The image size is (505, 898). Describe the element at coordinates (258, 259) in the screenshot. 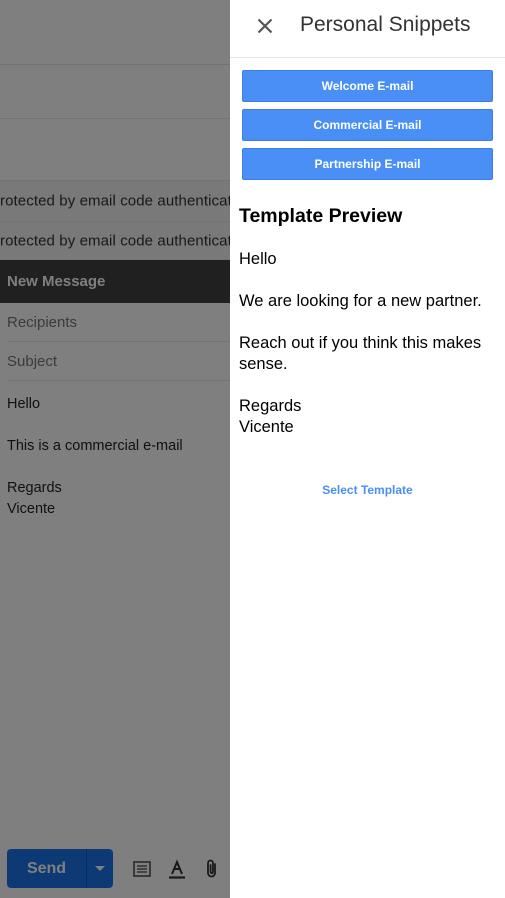

I see `preview-greeting: Hello` at that location.